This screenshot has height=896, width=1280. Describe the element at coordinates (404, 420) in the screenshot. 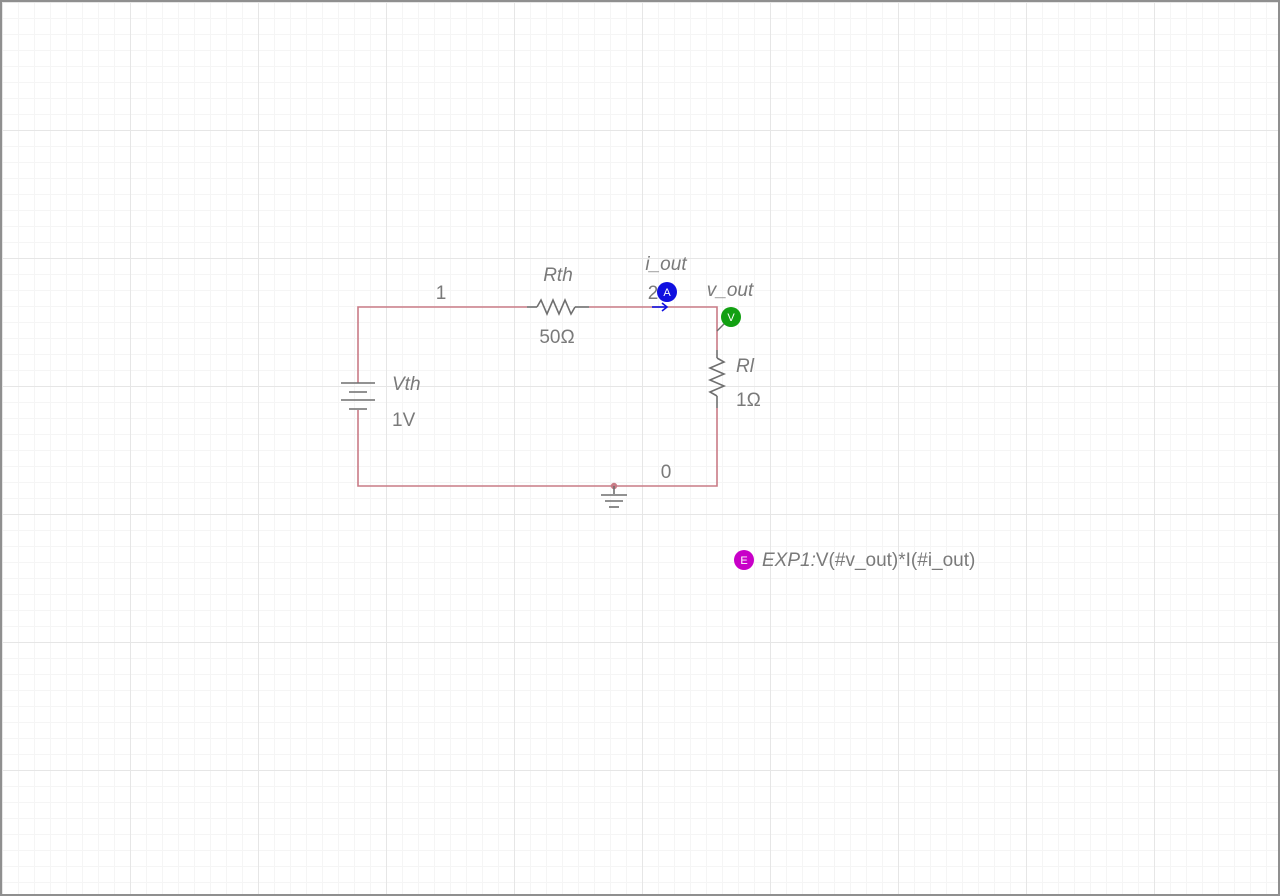

I see `vth-value-label: 1V` at that location.